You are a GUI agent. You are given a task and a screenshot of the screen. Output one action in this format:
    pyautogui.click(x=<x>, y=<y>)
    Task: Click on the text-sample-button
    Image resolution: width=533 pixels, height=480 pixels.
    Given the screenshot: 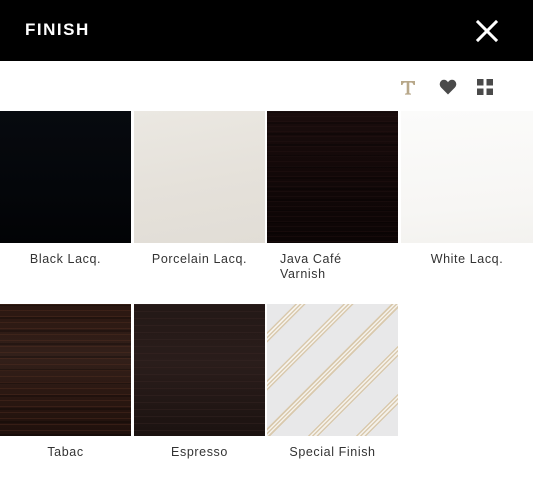 What is the action you would take?
    pyautogui.click(x=408, y=87)
    